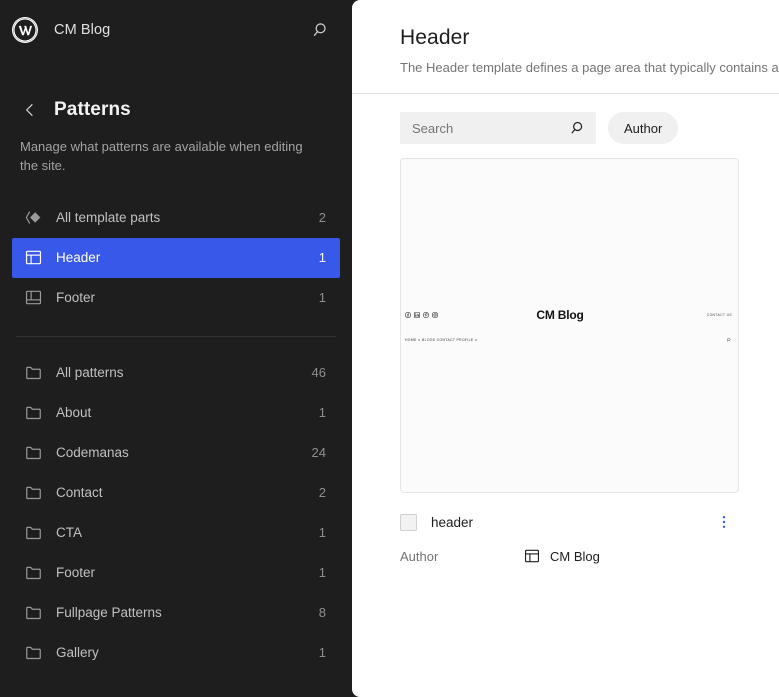  What do you see at coordinates (419, 556) in the screenshot?
I see `author-label: Author` at bounding box center [419, 556].